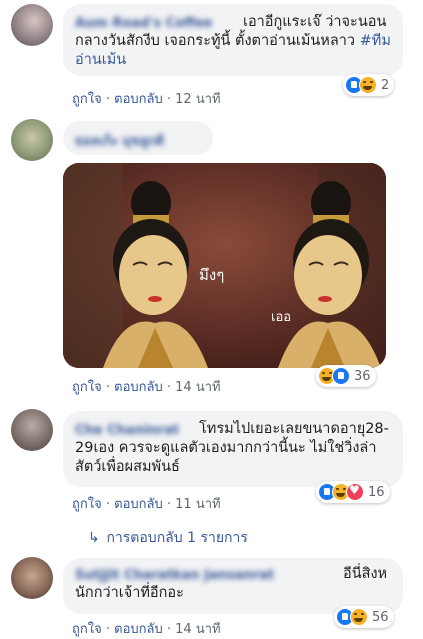 Image resolution: width=423 pixels, height=639 pixels. I want to click on commenter-name: Che Chaninrat, so click(127, 430).